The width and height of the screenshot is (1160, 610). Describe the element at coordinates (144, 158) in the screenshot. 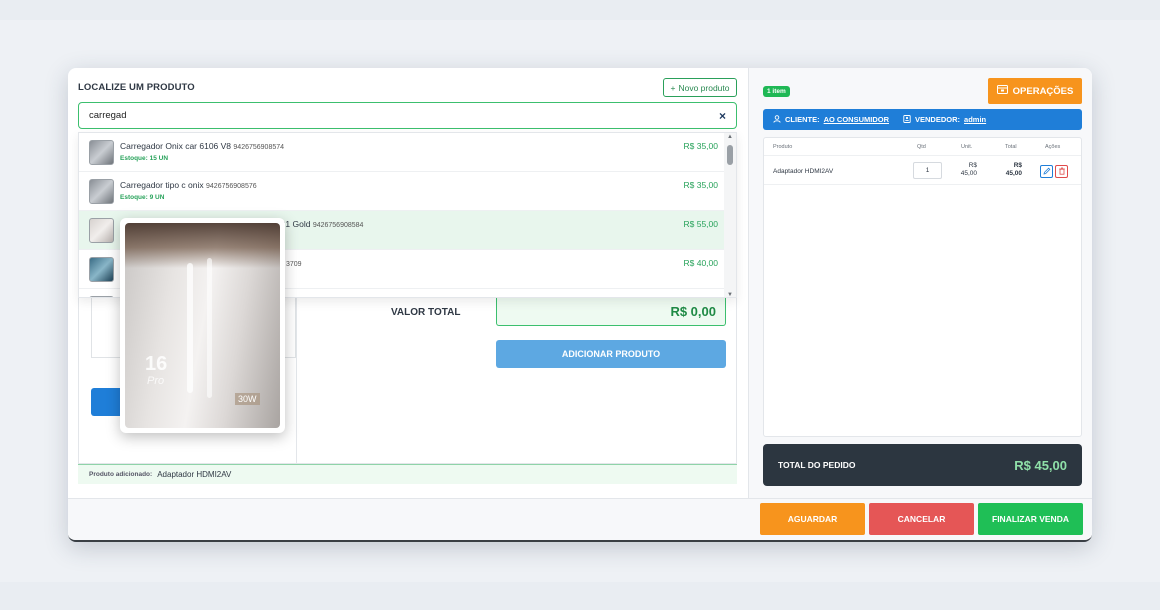

I see `result-stock: Estoque: 15 UN` at that location.